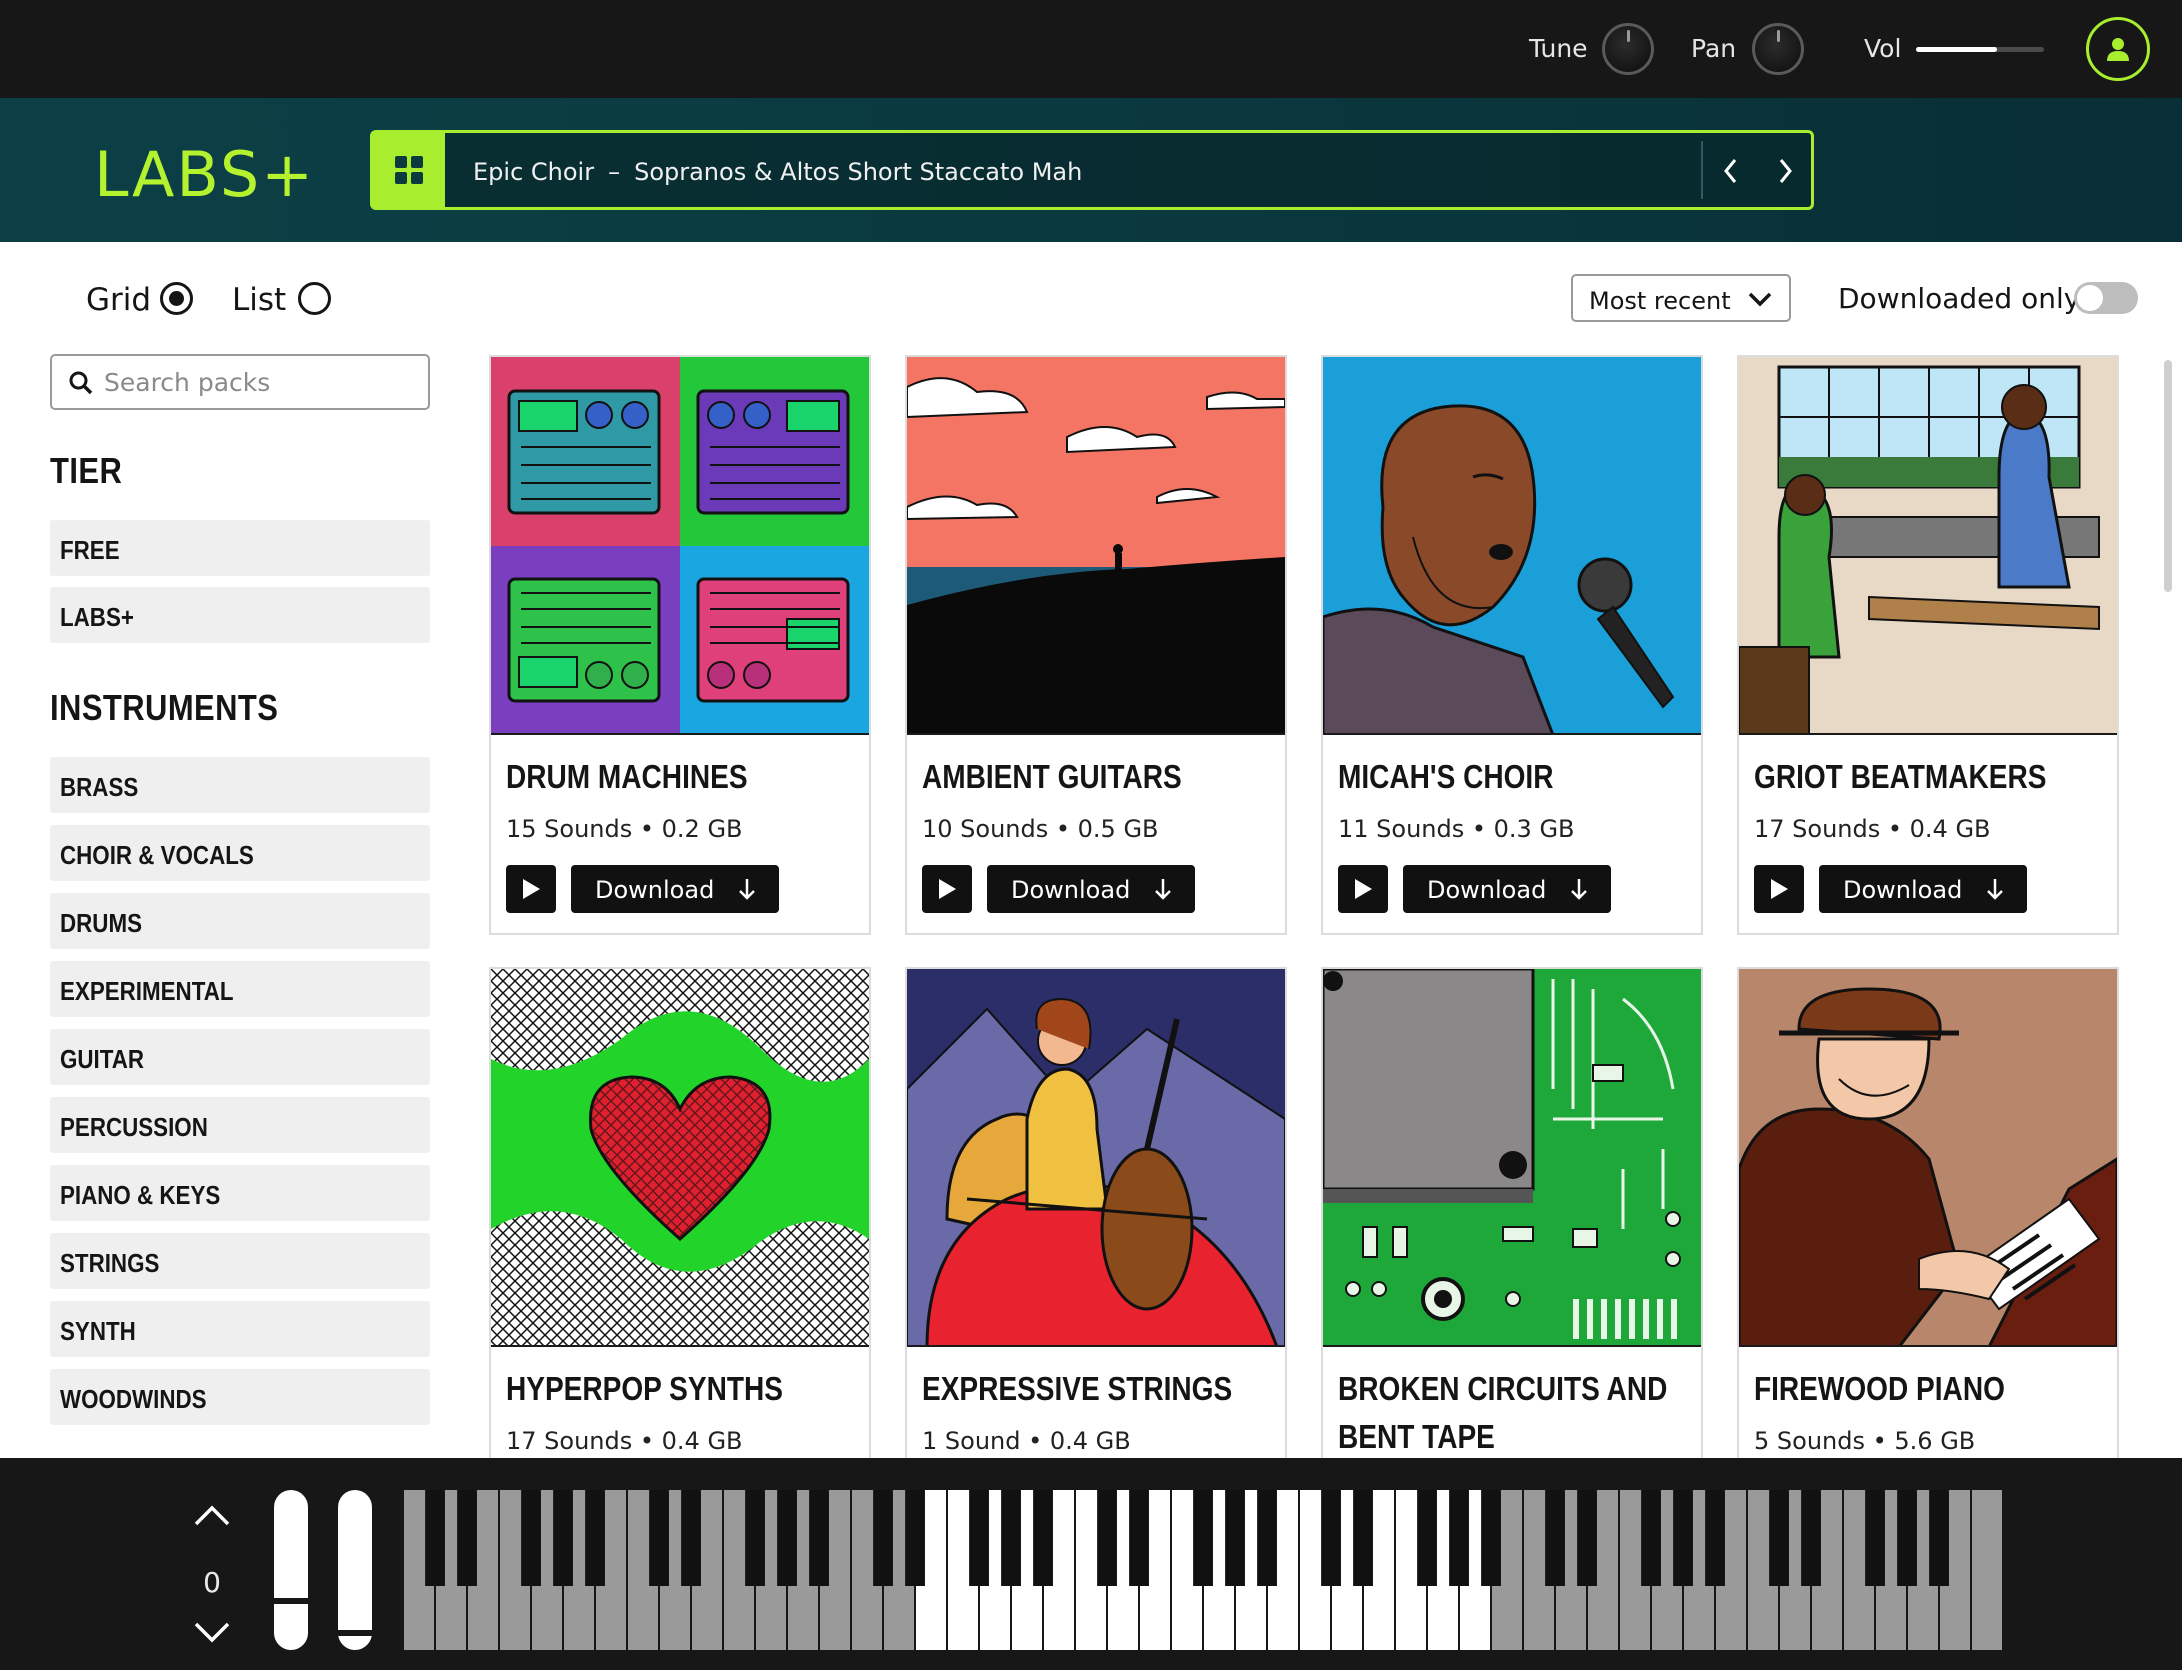 Image resolution: width=2182 pixels, height=1670 pixels. I want to click on instrument-item-label: PERCUSSION, so click(134, 1127).